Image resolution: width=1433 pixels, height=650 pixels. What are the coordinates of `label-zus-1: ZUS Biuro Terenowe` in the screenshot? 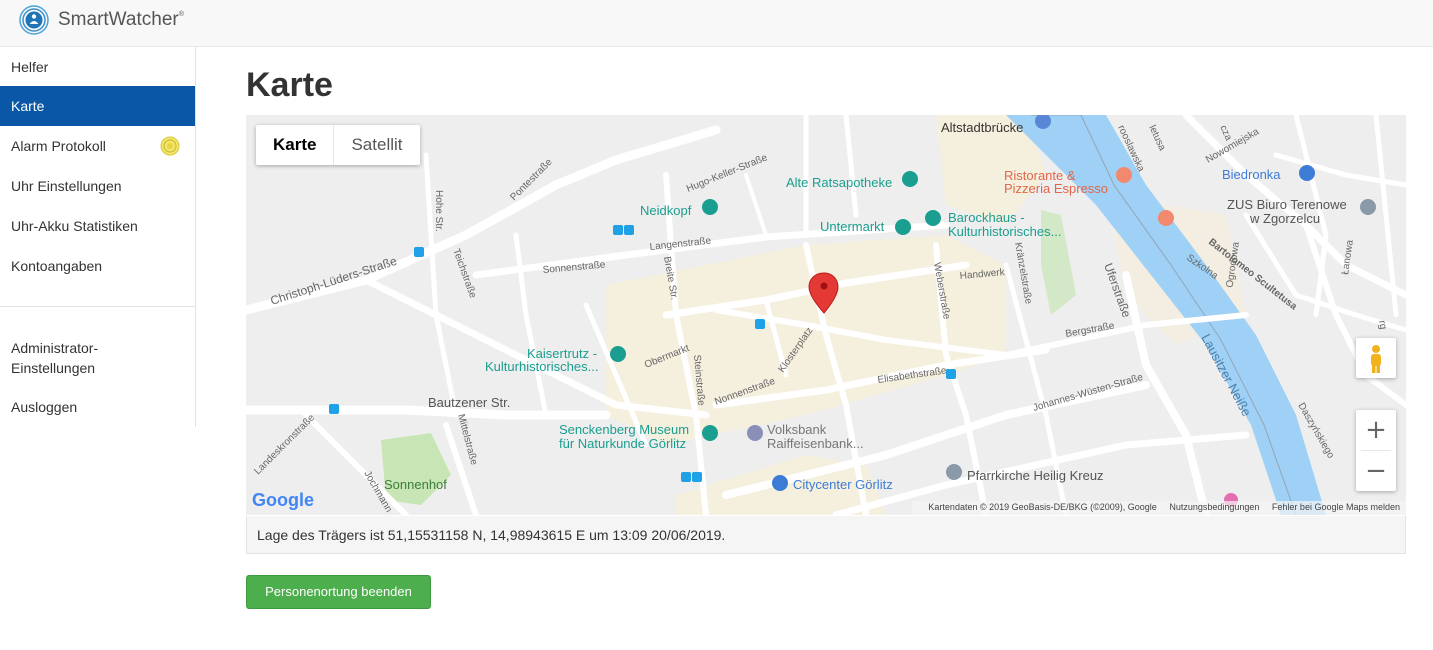 It's located at (1287, 204).